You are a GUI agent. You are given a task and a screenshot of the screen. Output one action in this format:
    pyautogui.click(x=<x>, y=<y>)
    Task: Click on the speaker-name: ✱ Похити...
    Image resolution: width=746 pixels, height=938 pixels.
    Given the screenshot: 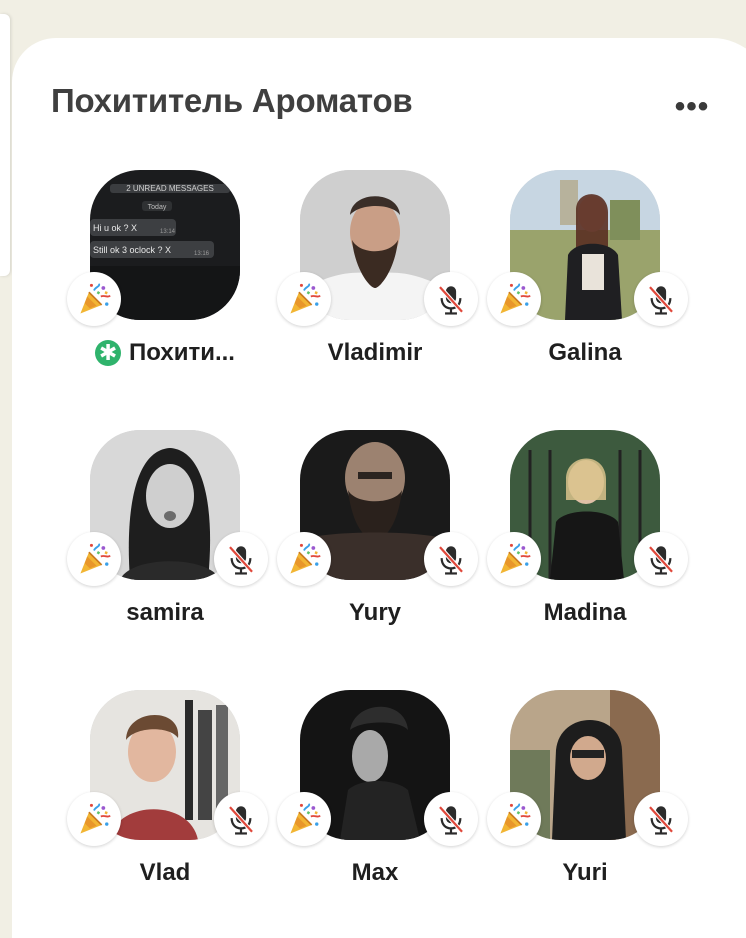 What is the action you would take?
    pyautogui.click(x=165, y=353)
    